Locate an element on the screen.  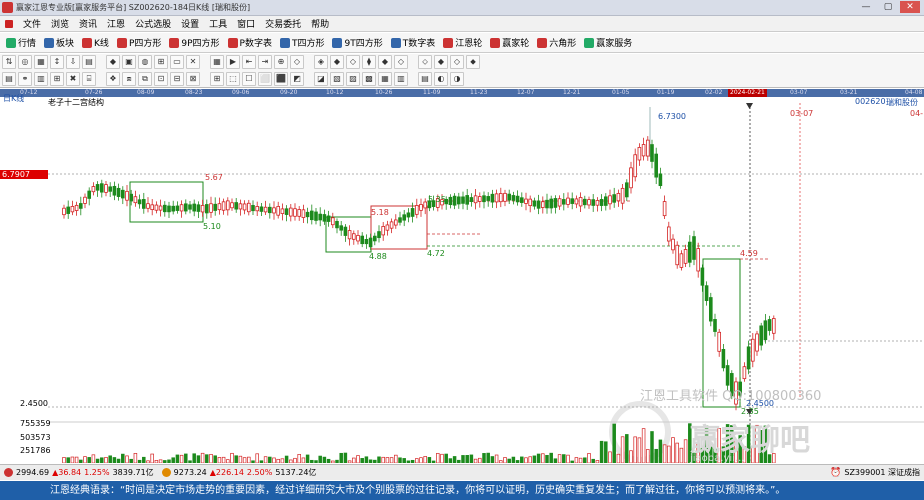
menu-news: 资讯 is located at coordinates (88, 23).